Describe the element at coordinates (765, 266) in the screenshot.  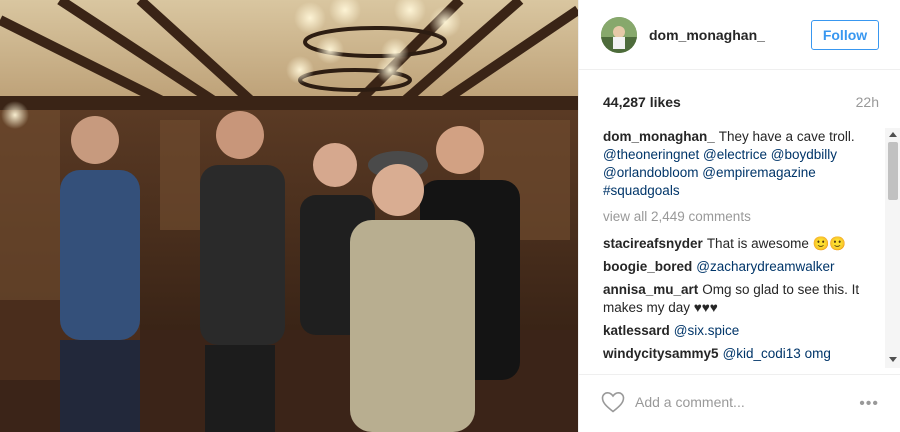
I see `comment-text: @zacharydreamwalker` at that location.